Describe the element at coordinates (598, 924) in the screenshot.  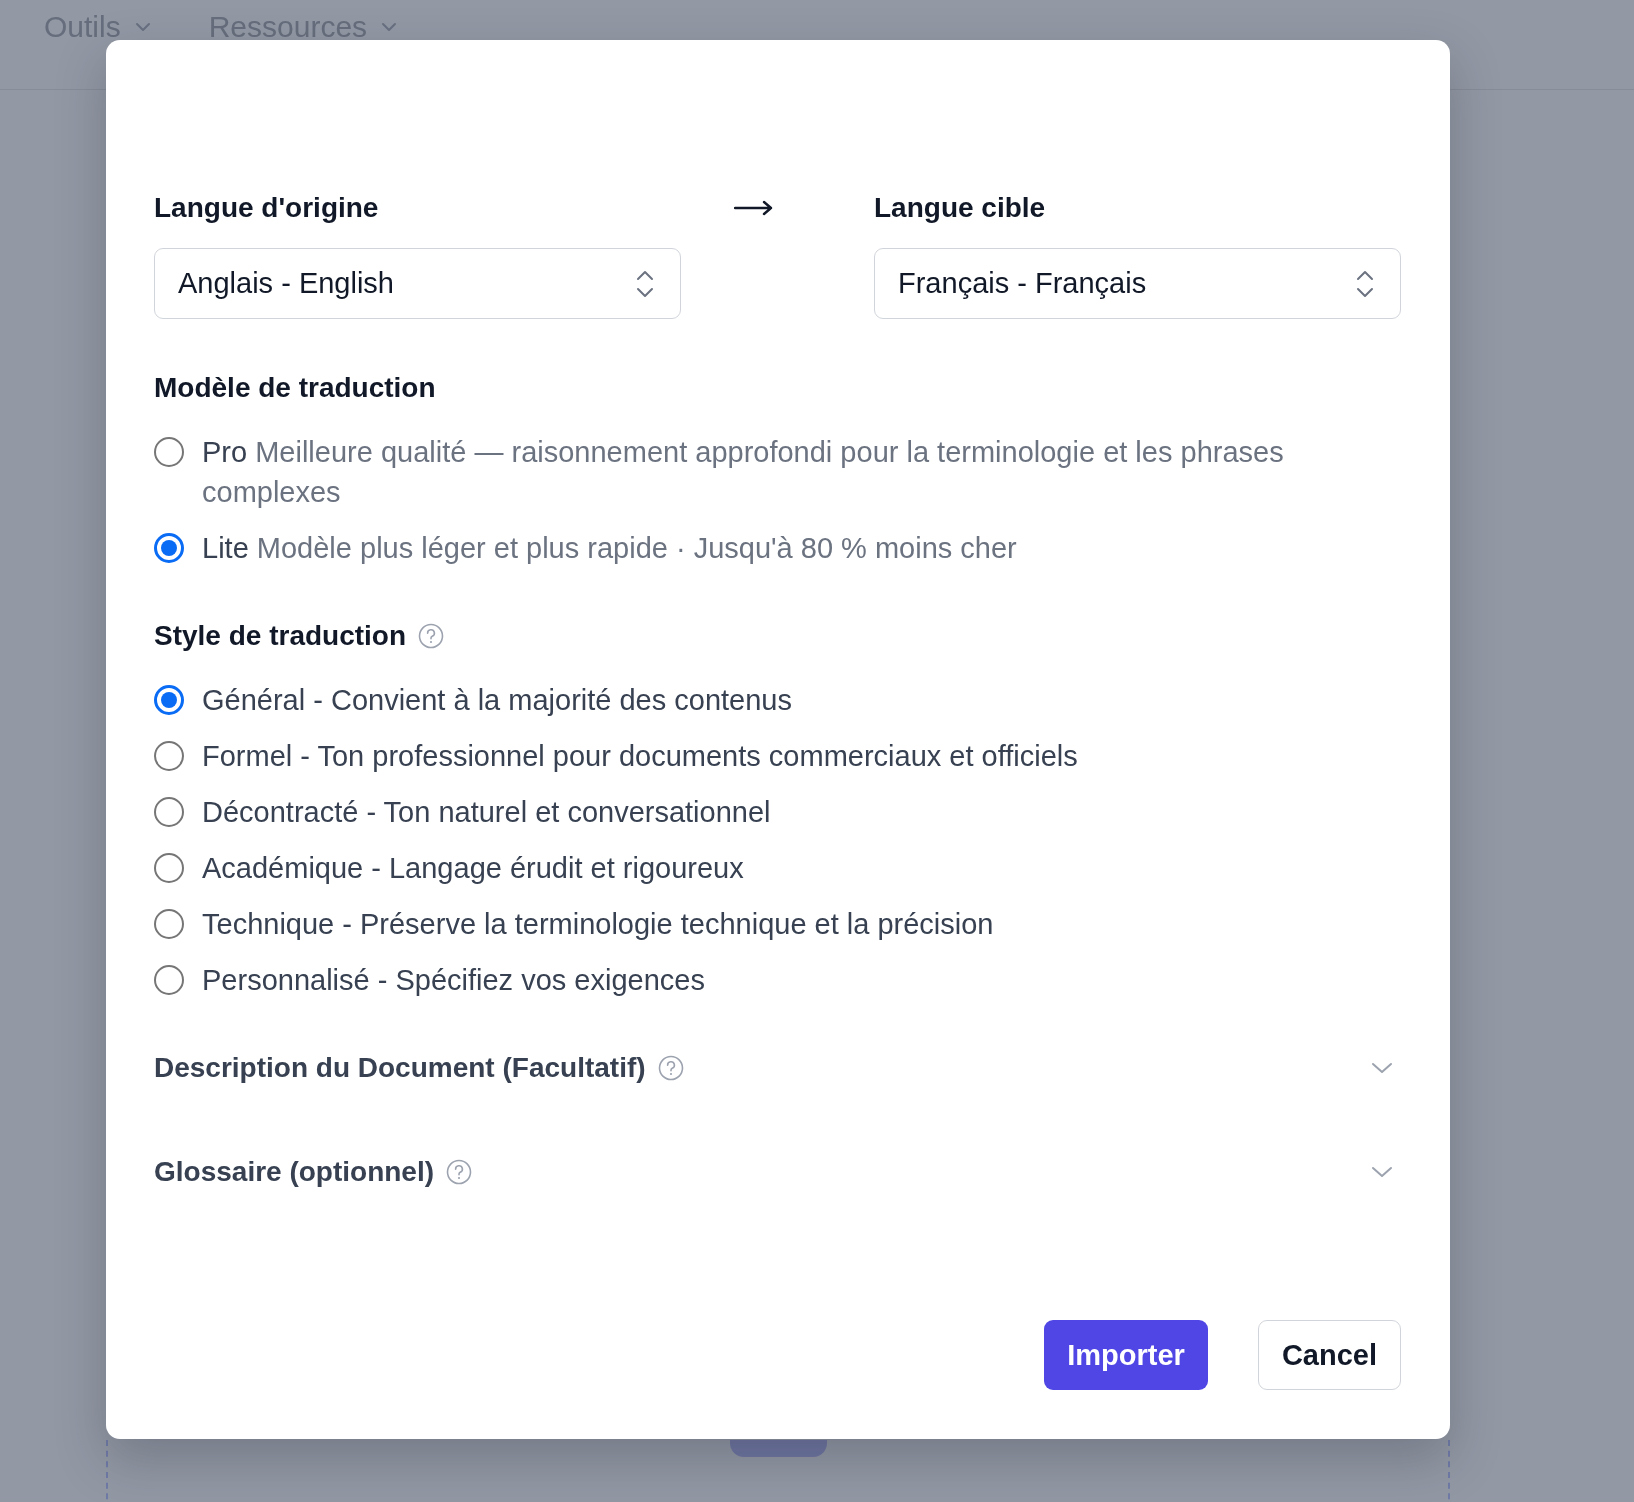
I see `option-label: Technique - Préserve la terminologie technique et la précision` at that location.